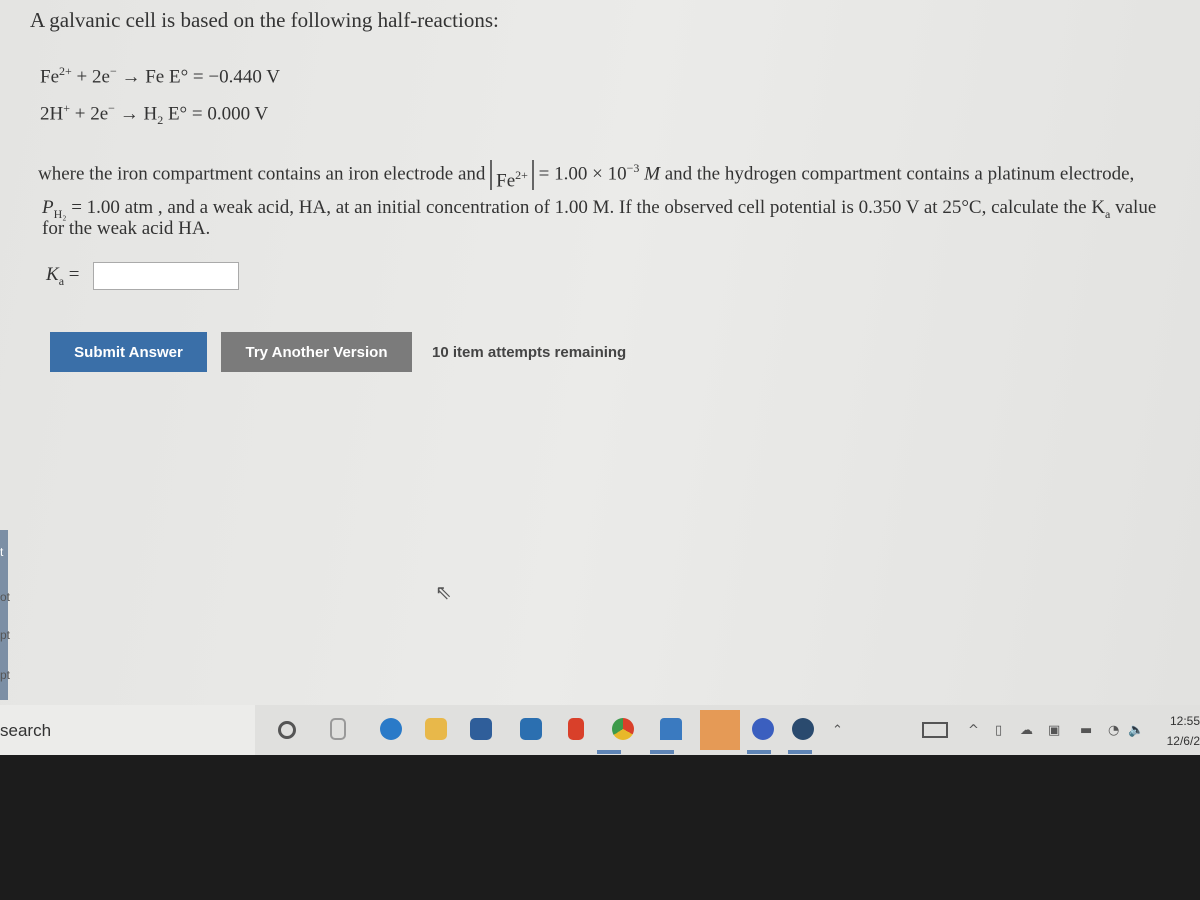  I want to click on wifi-icon: ◔, so click(1113, 730).